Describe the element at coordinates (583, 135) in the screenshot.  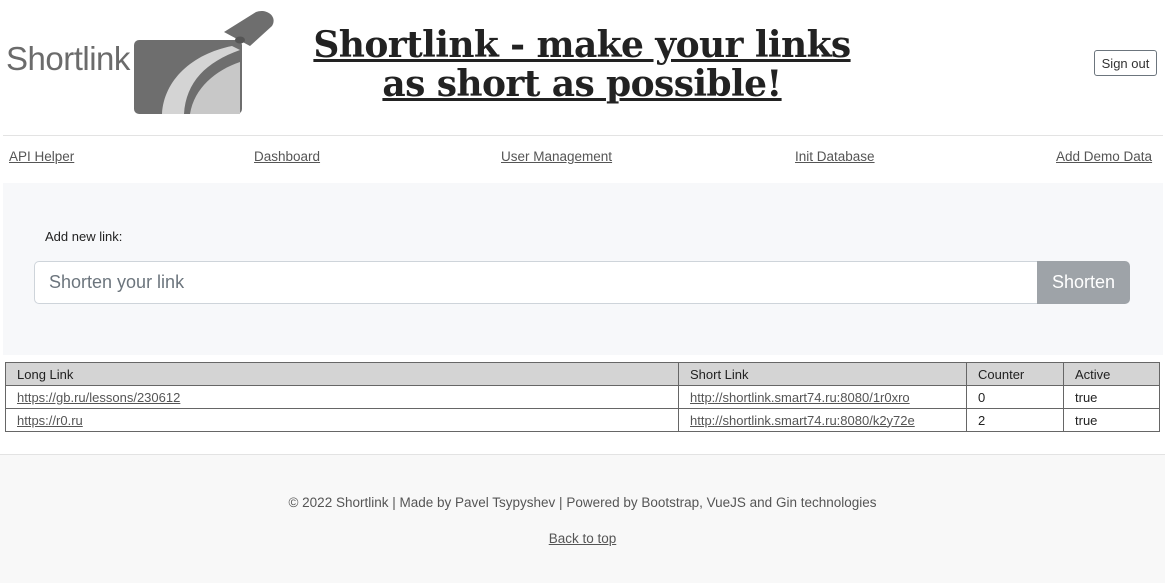
I see `header-divider` at that location.